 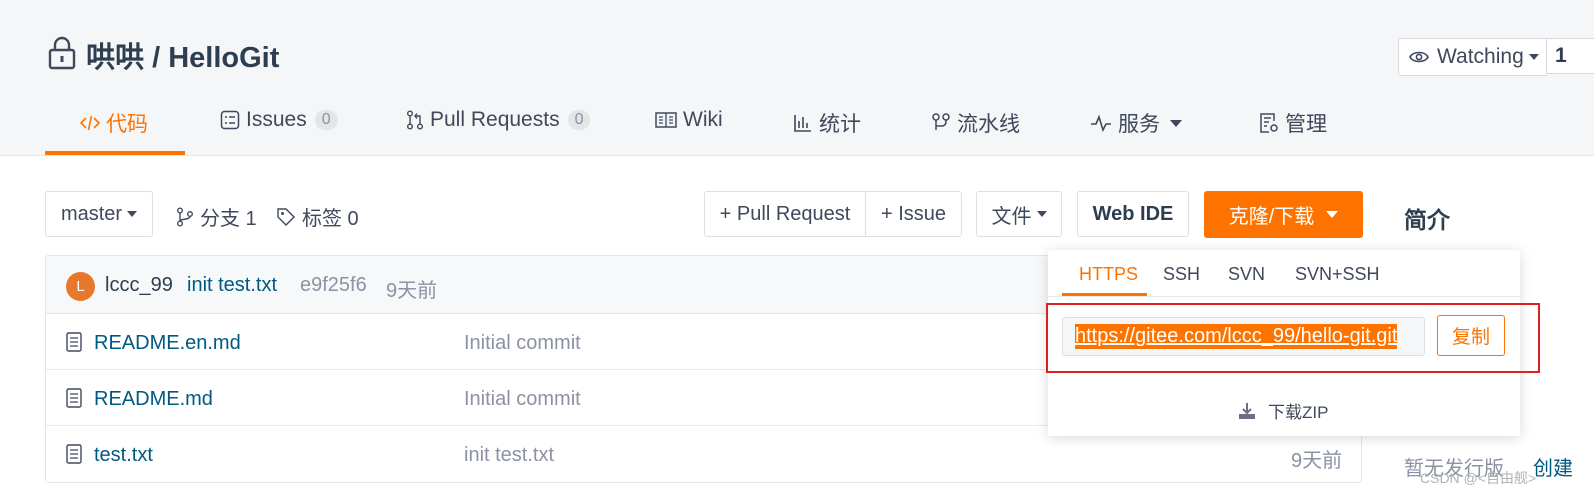 I want to click on clone-tab-svn-ssh: SVN+SSH, so click(x=1337, y=274).